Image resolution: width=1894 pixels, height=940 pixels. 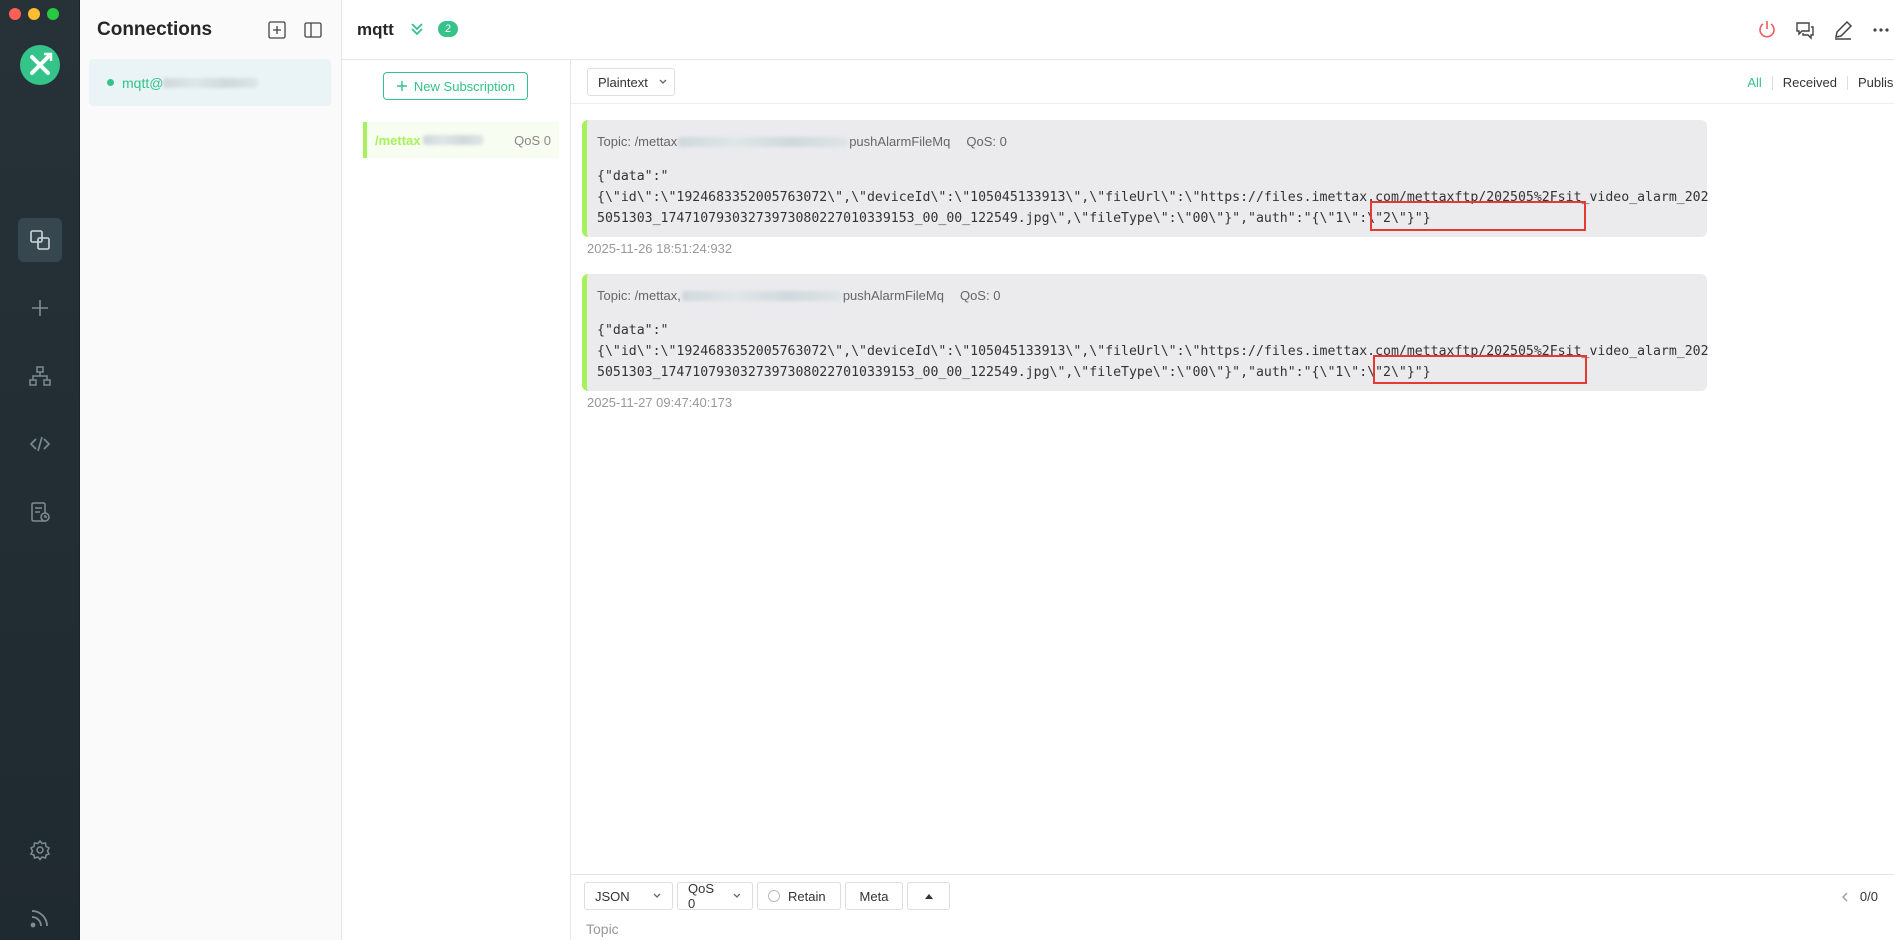 I want to click on feed-icon, so click(x=39, y=919).